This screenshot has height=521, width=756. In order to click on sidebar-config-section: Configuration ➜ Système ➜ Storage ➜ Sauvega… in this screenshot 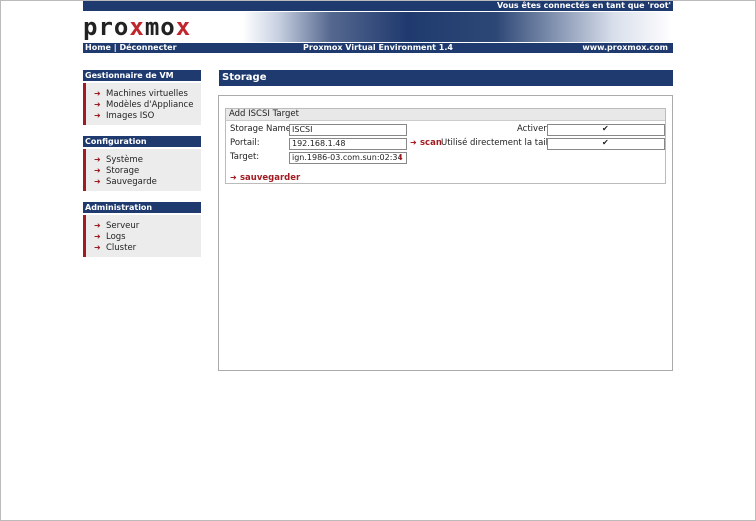, I will do `click(142, 163)`.